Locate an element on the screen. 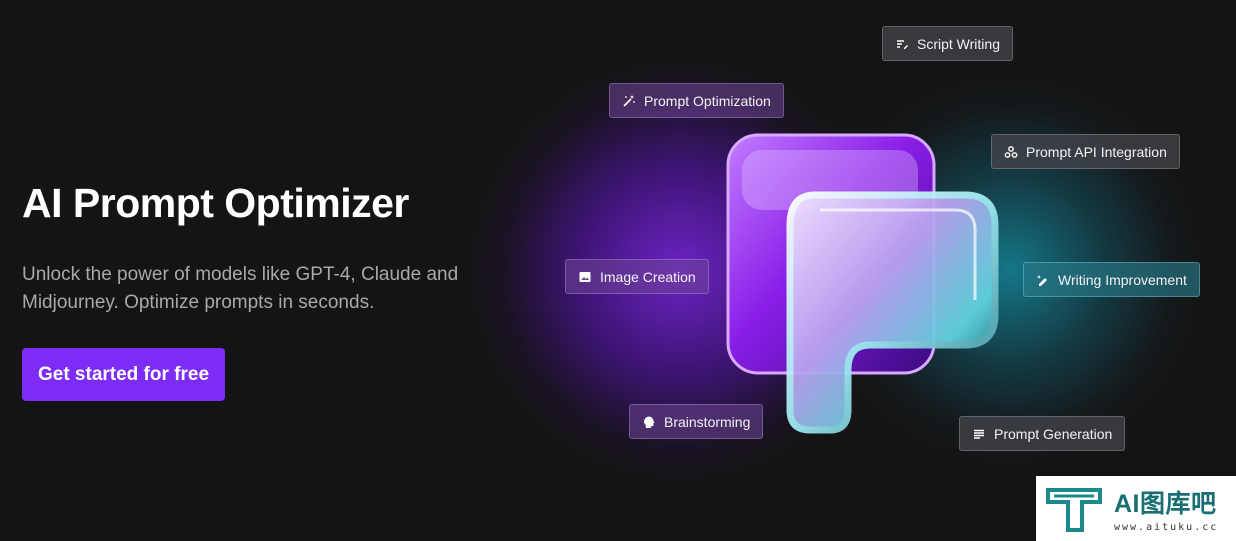  chip-prompt-generation: Prompt Generation is located at coordinates (1042, 433).